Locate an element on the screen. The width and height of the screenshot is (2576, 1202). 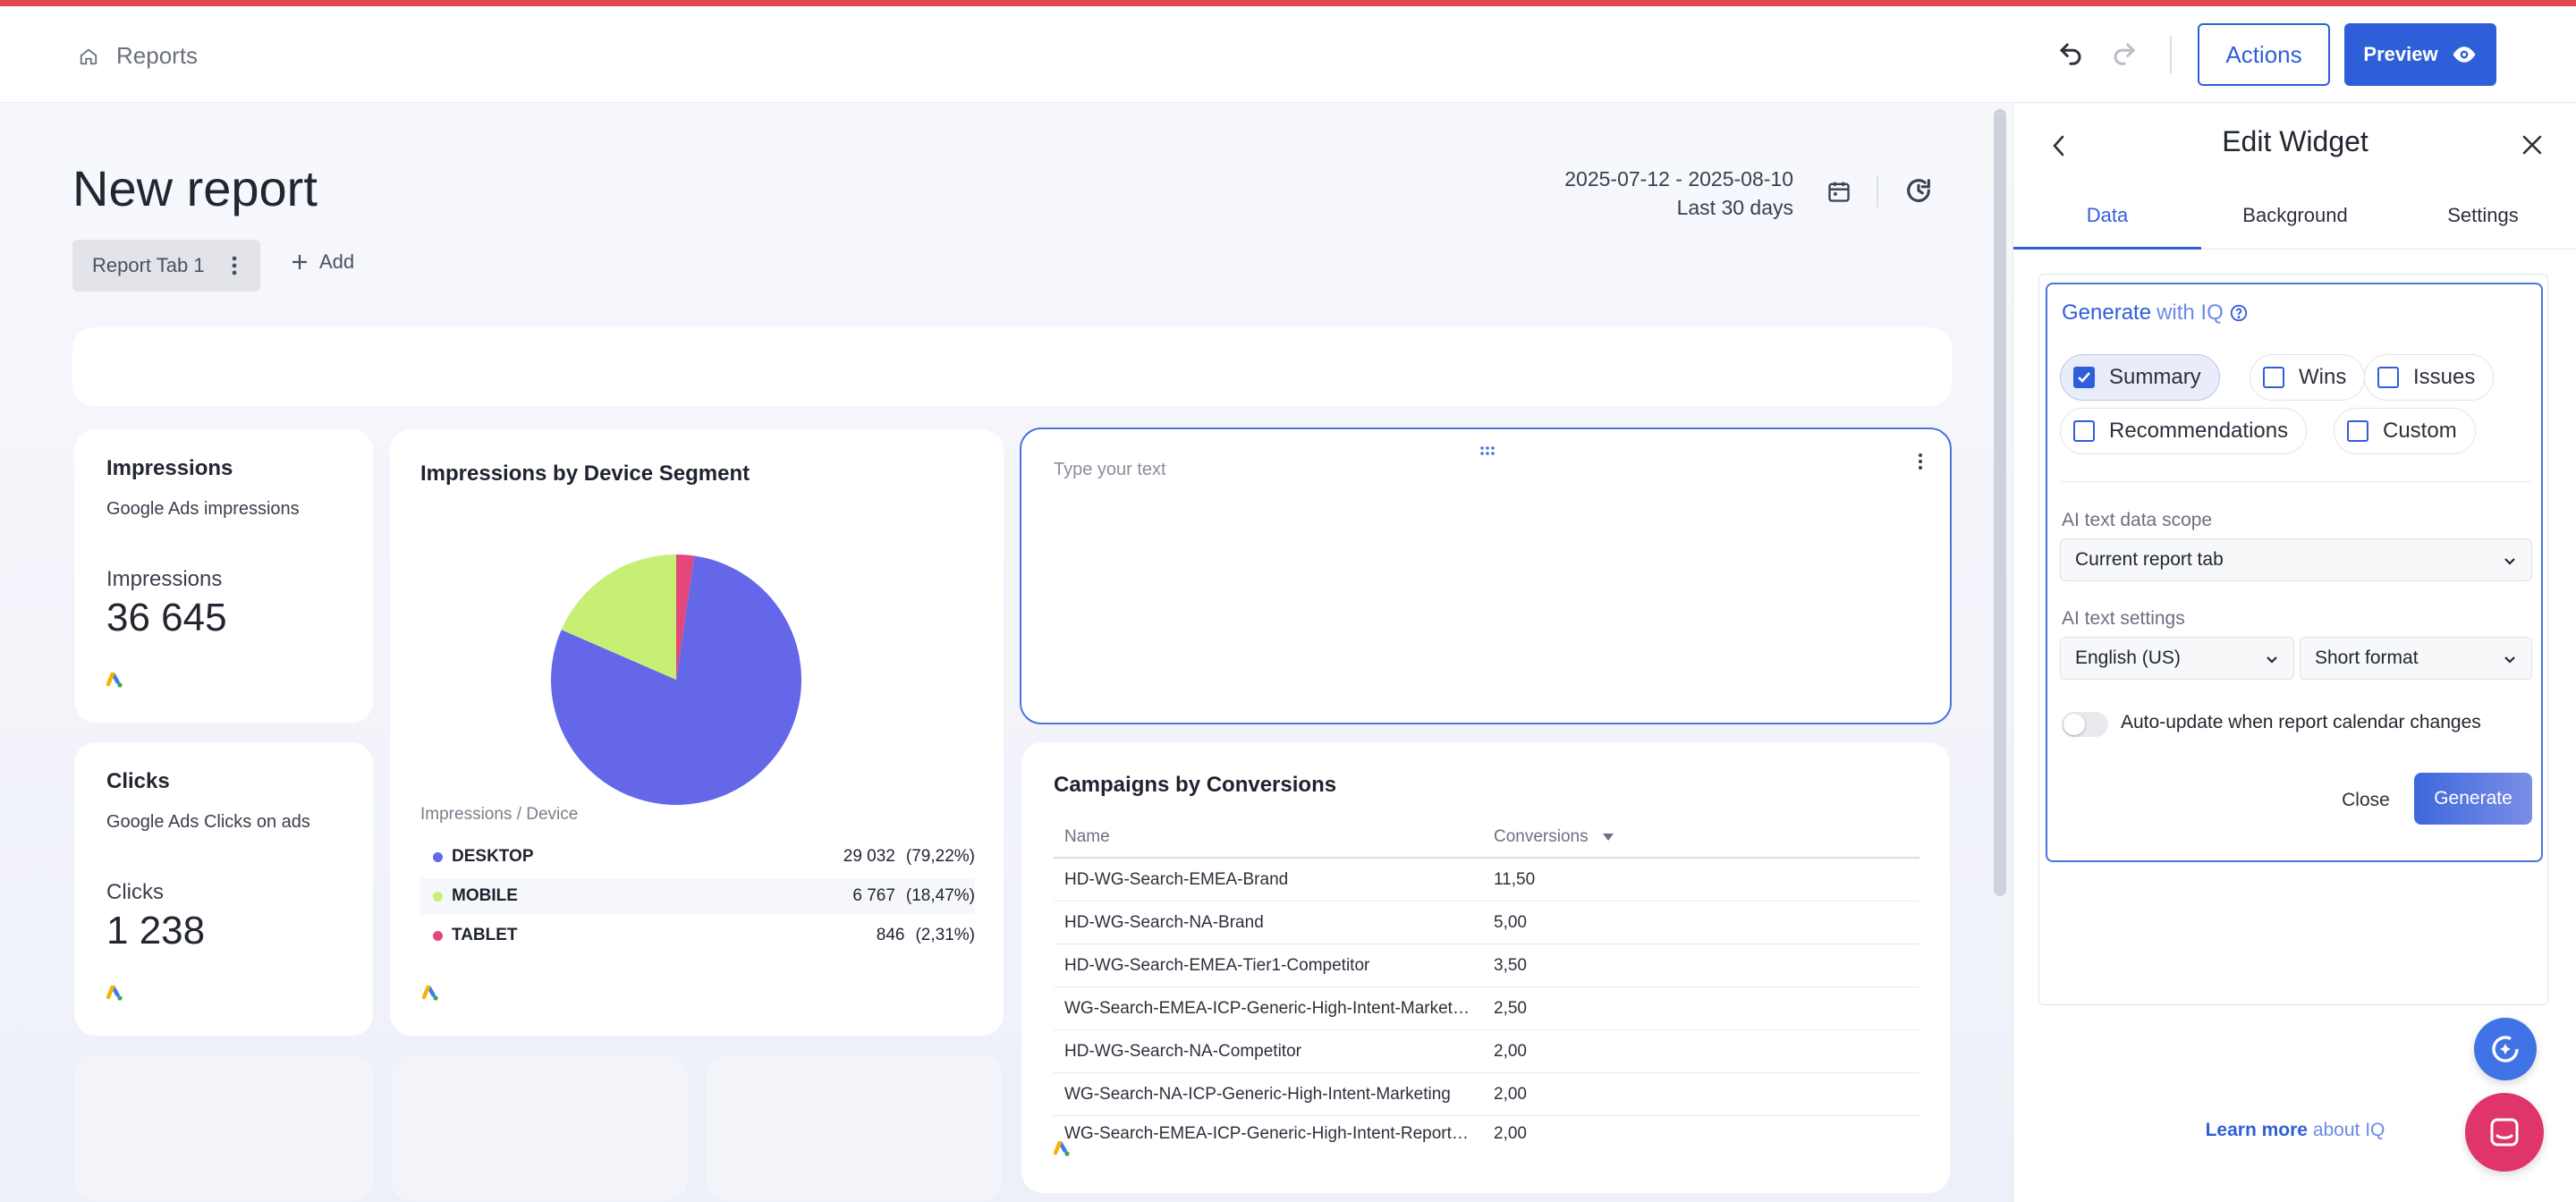
chat-support-button is located at coordinates (2504, 1132).